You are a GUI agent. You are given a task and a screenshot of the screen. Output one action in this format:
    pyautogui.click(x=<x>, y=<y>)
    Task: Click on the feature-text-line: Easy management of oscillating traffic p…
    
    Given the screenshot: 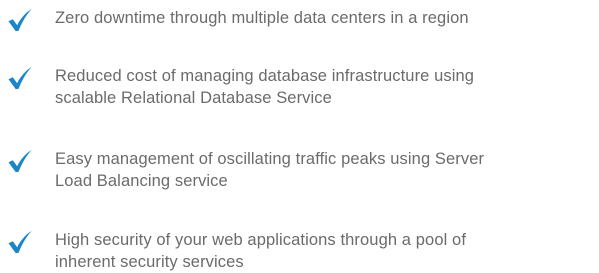 What is the action you would take?
    pyautogui.click(x=270, y=159)
    